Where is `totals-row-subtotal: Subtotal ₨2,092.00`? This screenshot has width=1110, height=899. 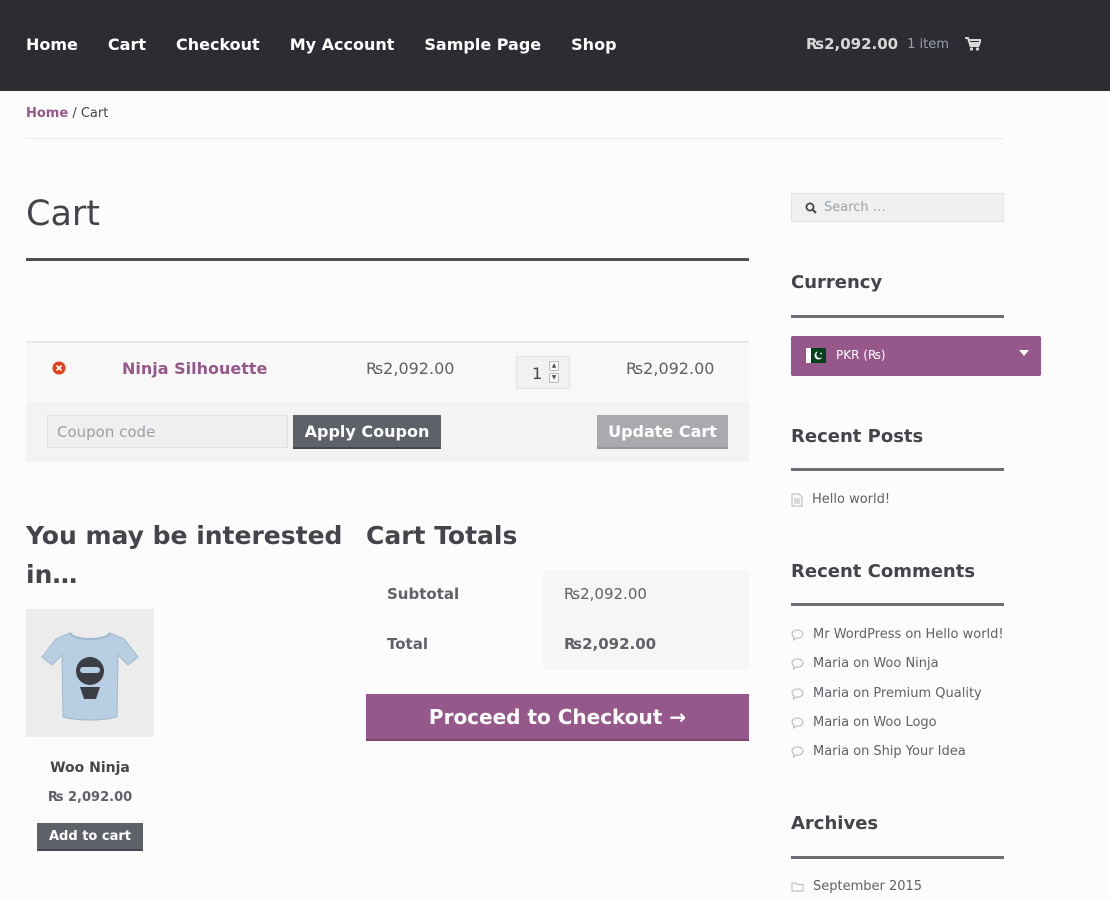
totals-row-subtotal: Subtotal ₨2,092.00 is located at coordinates (557, 595).